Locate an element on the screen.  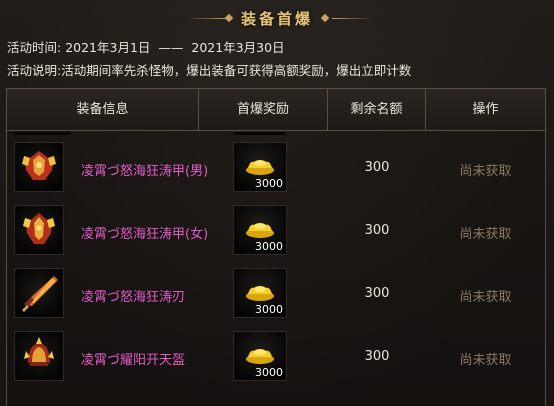
armor-male-icon is located at coordinates (39, 165).